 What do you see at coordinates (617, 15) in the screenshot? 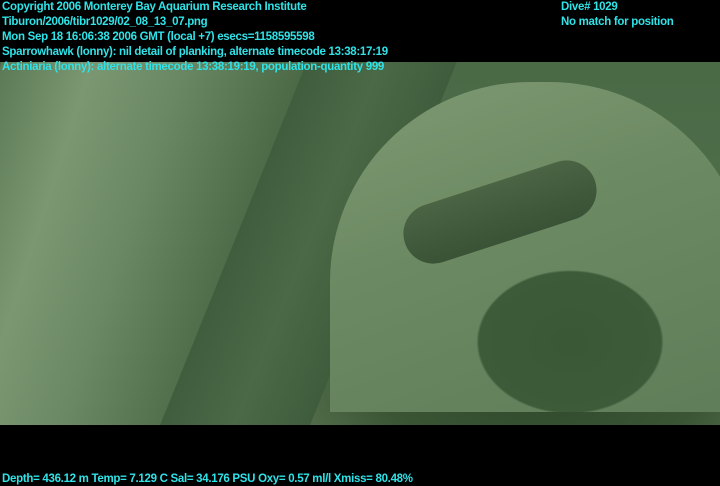
I see `header-overlay-right: Dive# 1029 No match for position` at bounding box center [617, 15].